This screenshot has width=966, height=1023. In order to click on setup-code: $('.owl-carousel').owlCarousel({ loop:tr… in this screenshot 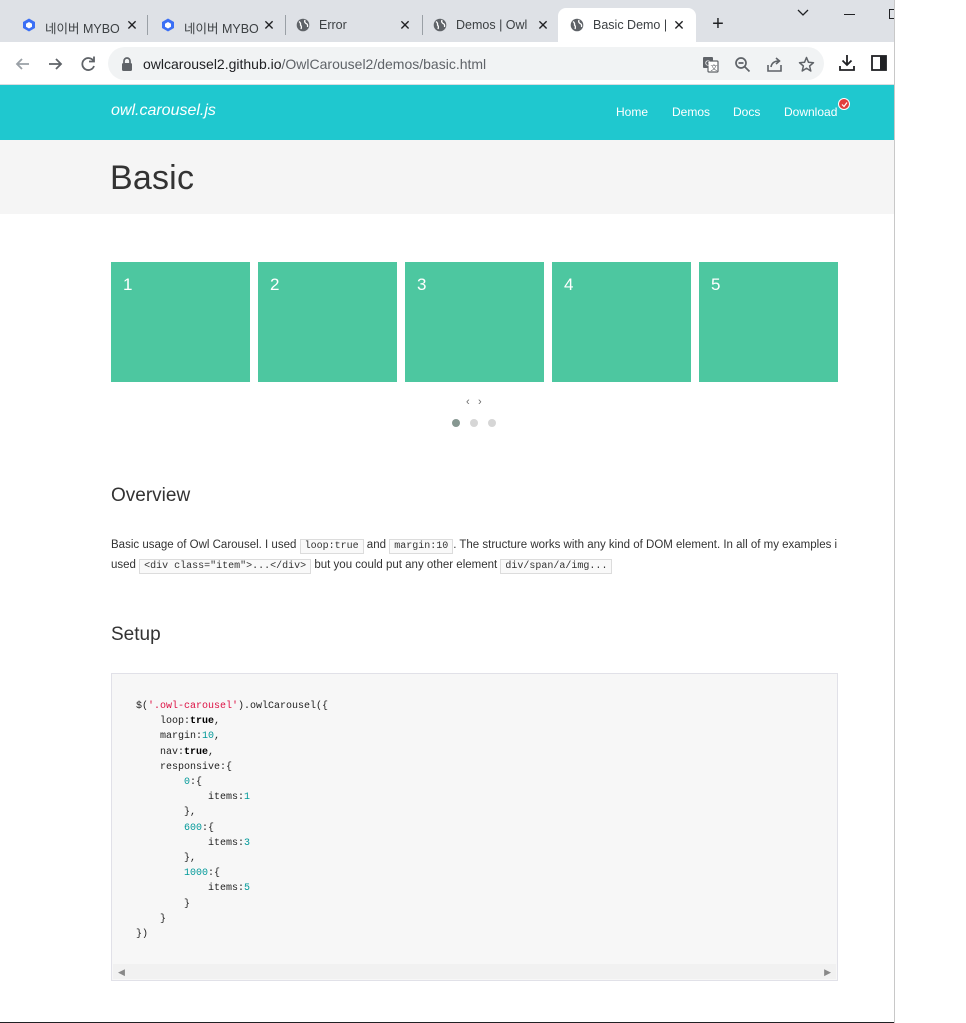, I will do `click(232, 821)`.